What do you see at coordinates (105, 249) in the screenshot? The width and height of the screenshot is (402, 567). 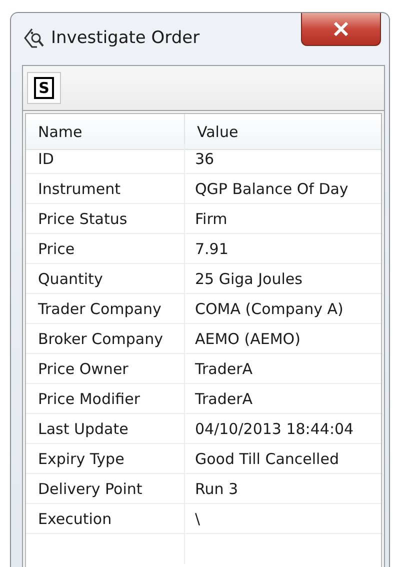 I see `table-cell: Price` at bounding box center [105, 249].